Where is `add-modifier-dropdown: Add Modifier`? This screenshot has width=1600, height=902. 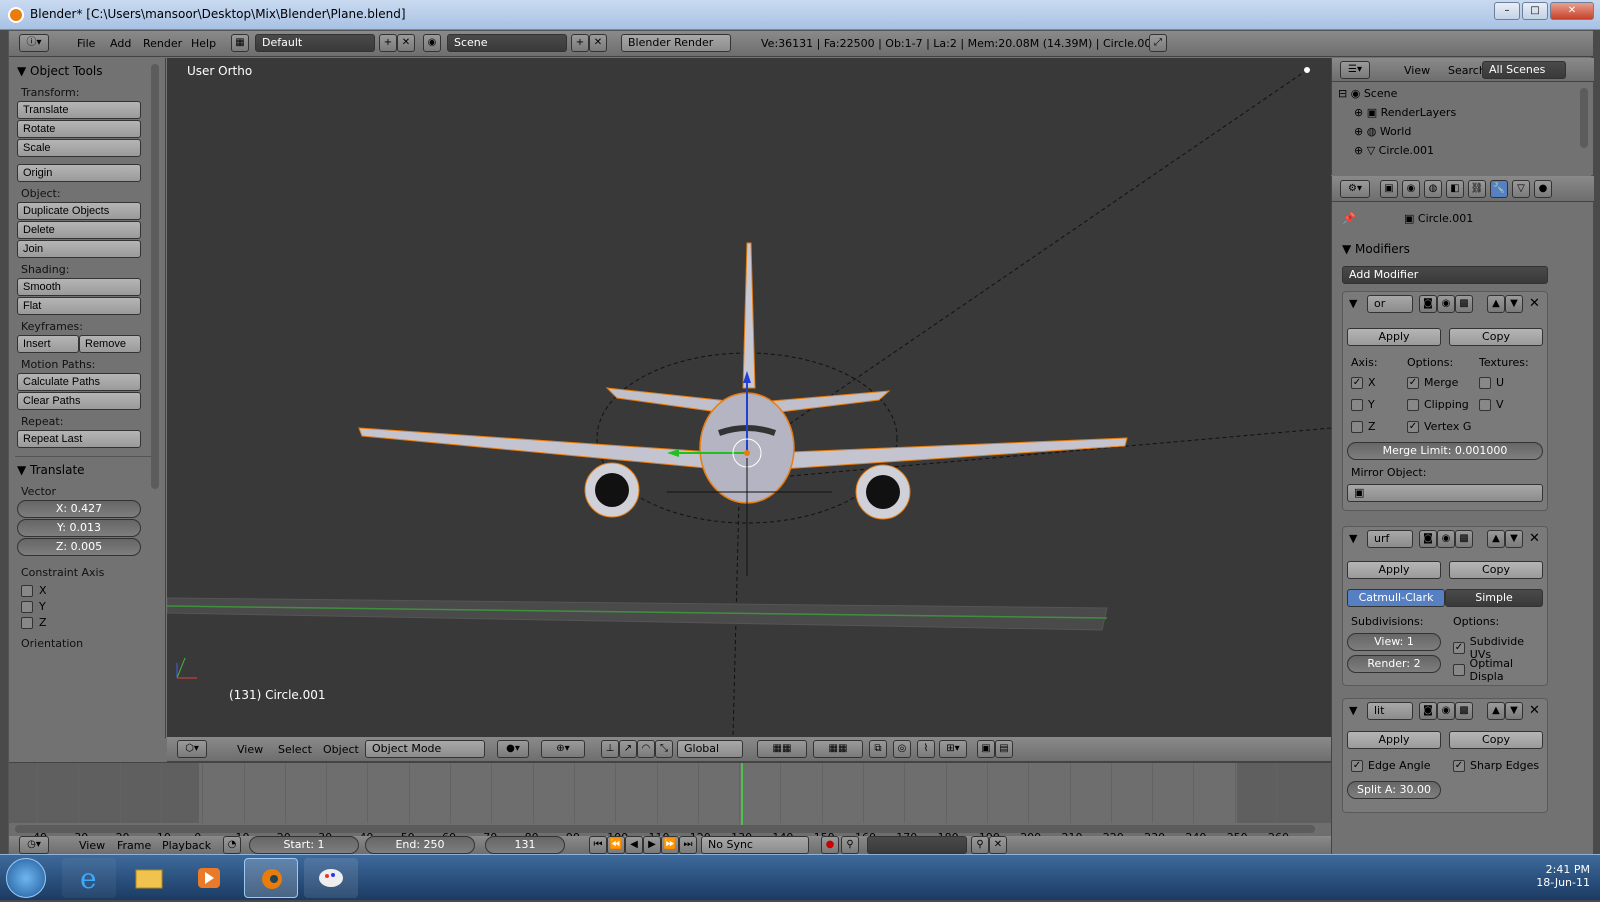
add-modifier-dropdown: Add Modifier is located at coordinates (1445, 275).